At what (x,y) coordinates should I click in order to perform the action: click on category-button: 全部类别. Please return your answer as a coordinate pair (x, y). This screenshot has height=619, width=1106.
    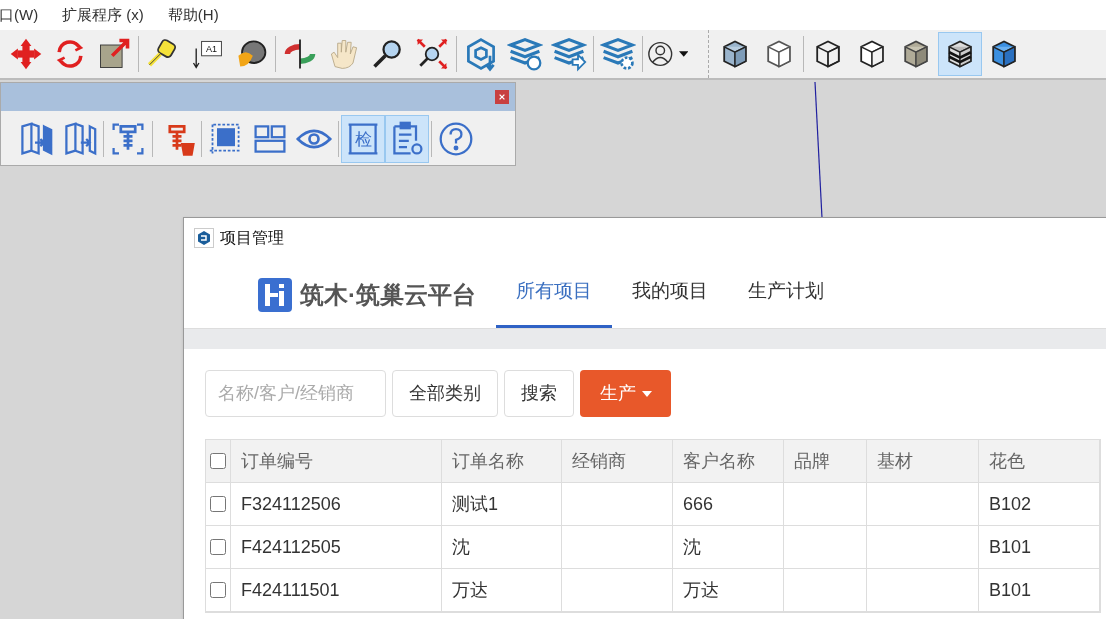
    Looking at the image, I should click on (445, 393).